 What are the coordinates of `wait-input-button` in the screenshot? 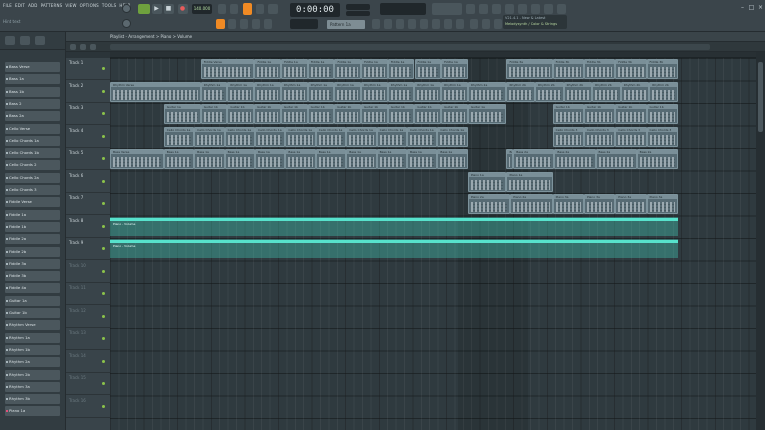 It's located at (234, 9).